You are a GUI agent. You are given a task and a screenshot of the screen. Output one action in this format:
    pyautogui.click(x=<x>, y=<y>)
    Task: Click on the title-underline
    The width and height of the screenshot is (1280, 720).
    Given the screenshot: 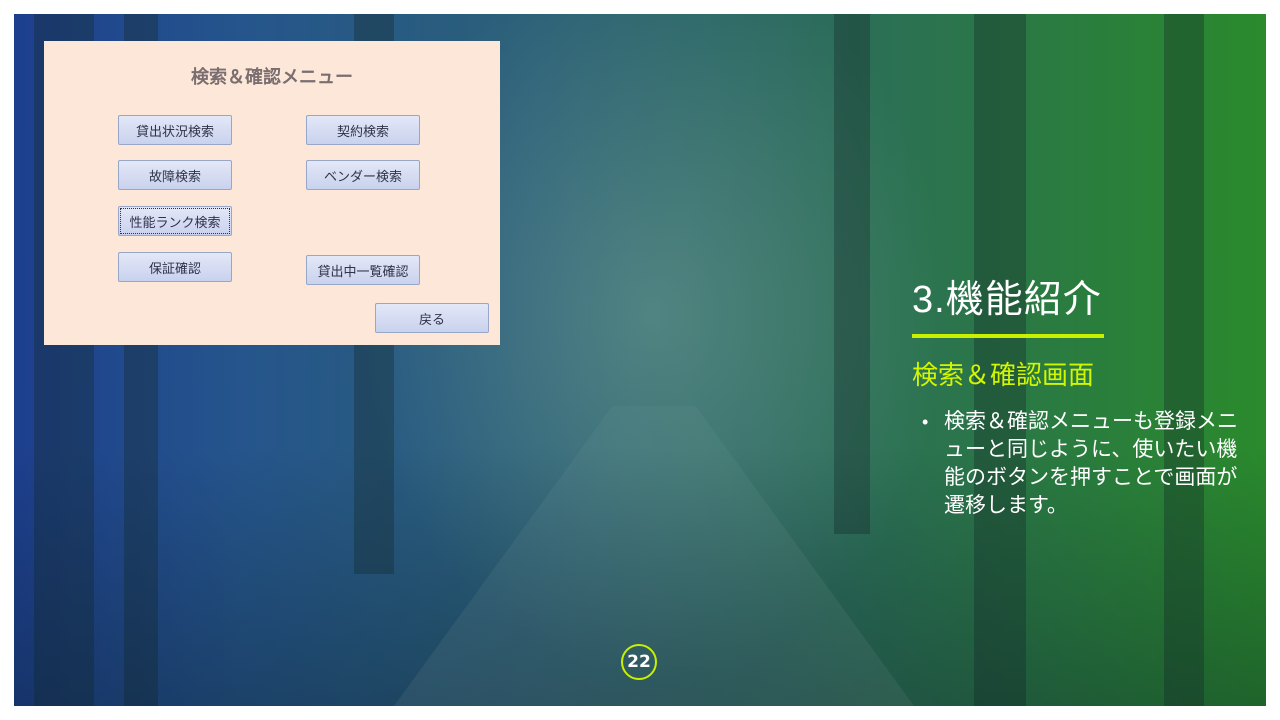 What is the action you would take?
    pyautogui.click(x=1008, y=336)
    